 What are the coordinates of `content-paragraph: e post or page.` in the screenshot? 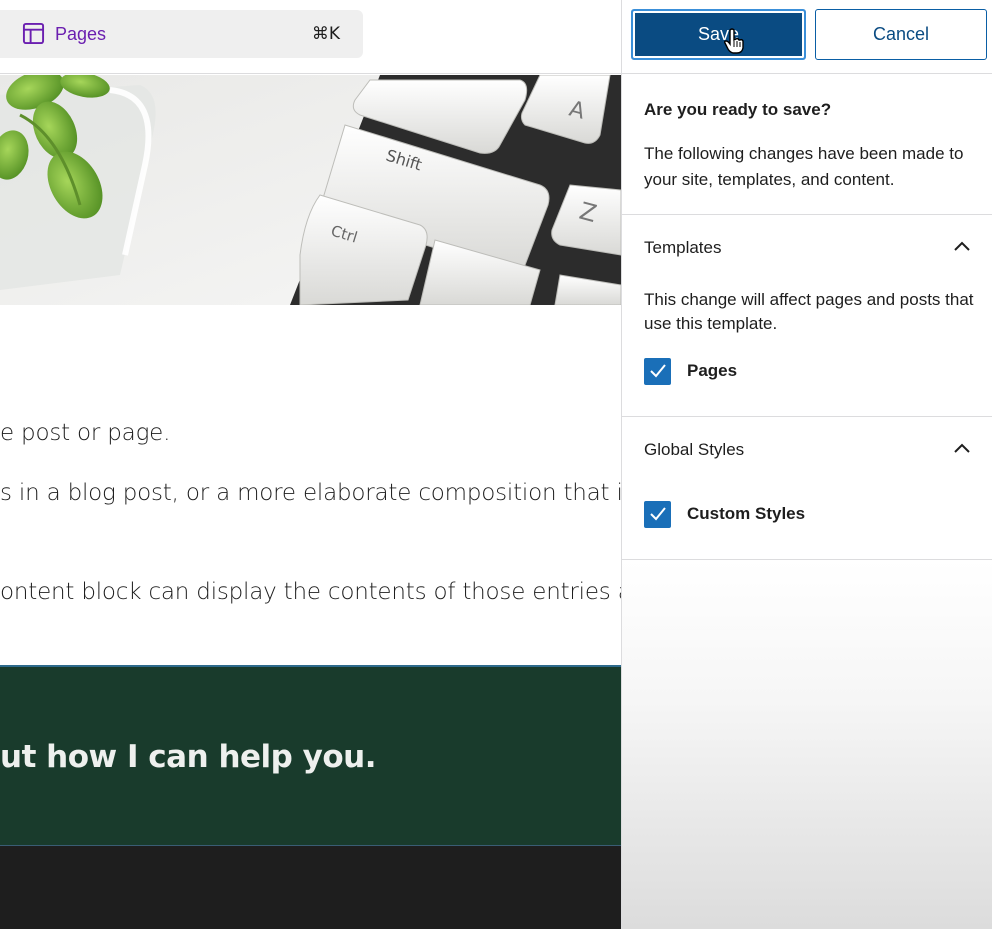 It's located at (85, 433).